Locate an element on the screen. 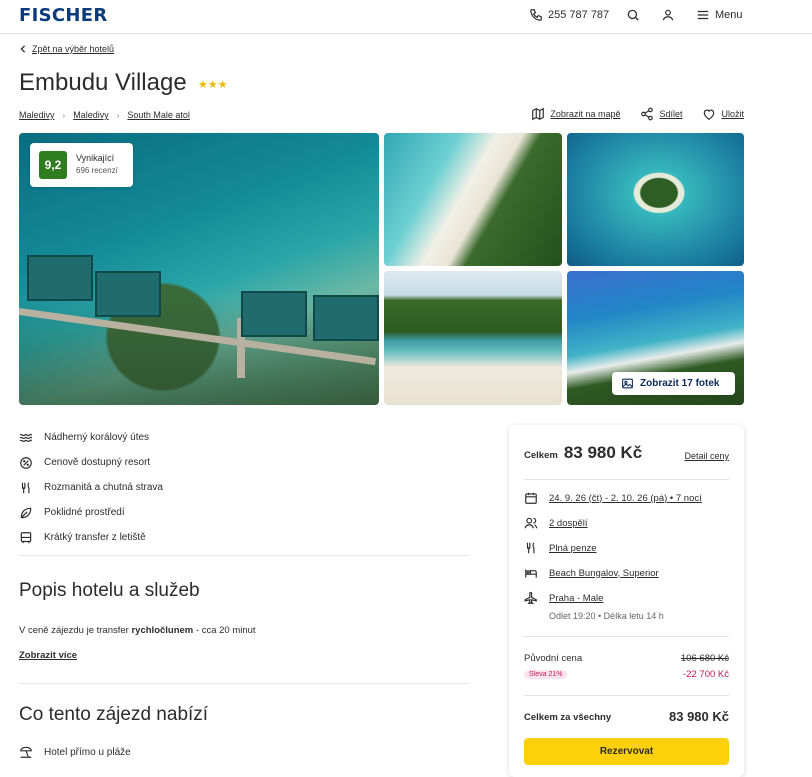  search-icon is located at coordinates (634, 16).